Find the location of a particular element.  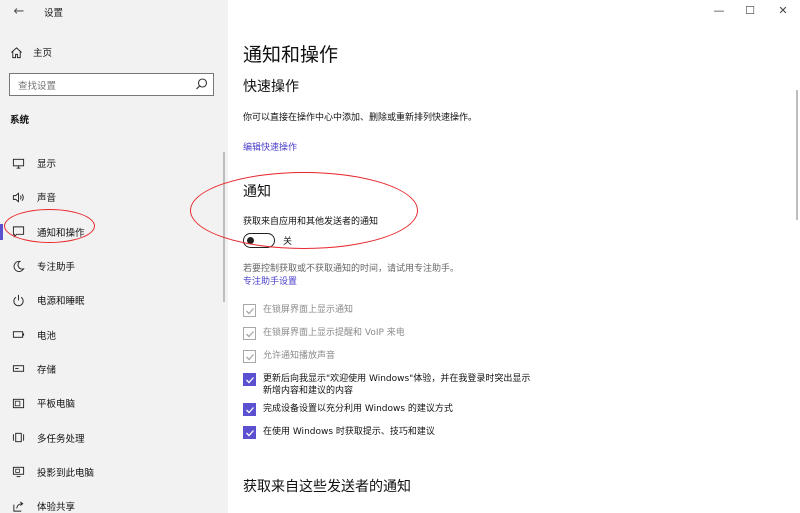

welcome-experience-checkbox is located at coordinates (249, 379).